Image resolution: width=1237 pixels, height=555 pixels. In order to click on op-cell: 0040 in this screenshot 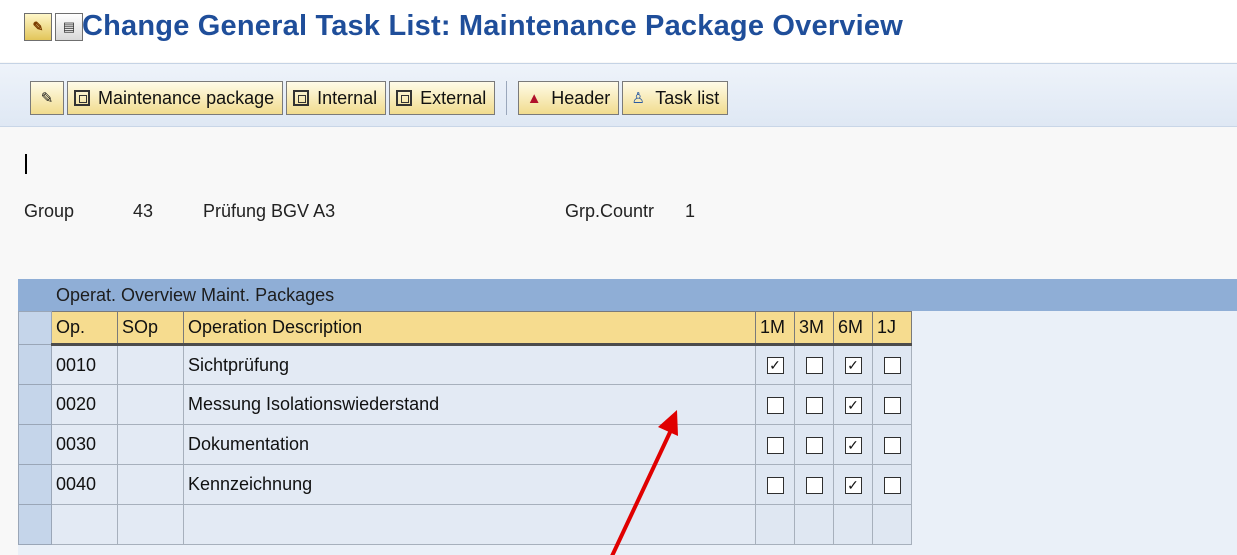, I will do `click(84, 484)`.